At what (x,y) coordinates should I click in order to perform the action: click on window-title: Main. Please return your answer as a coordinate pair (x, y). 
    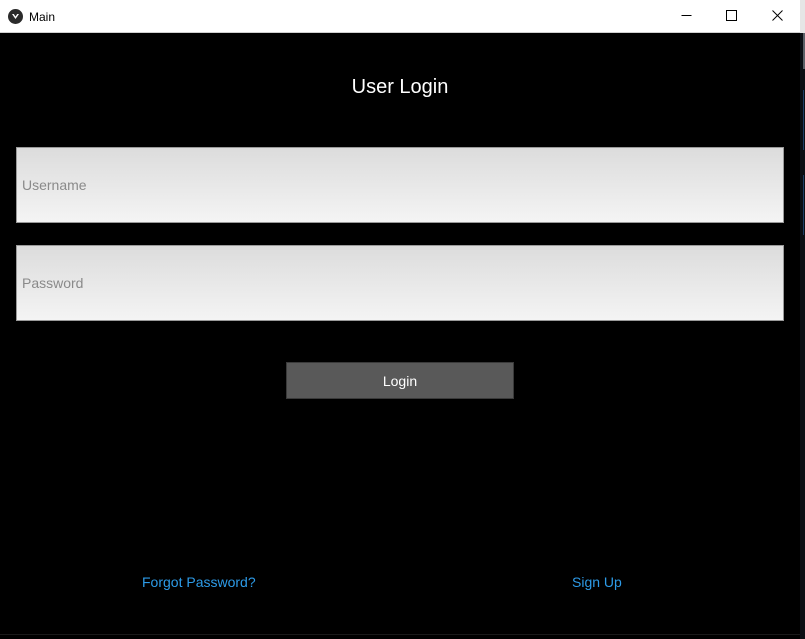
    Looking at the image, I should click on (42, 17).